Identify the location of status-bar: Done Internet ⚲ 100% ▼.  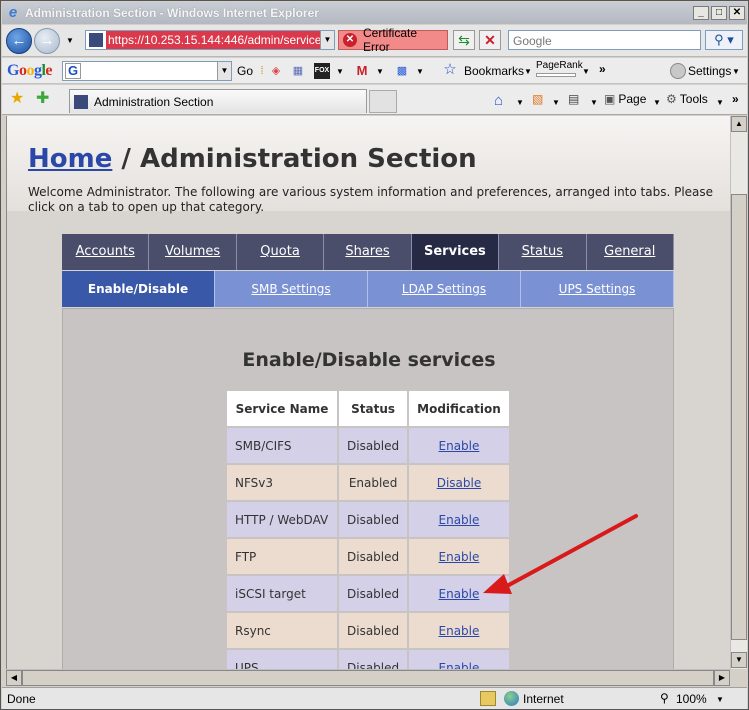
(374, 698).